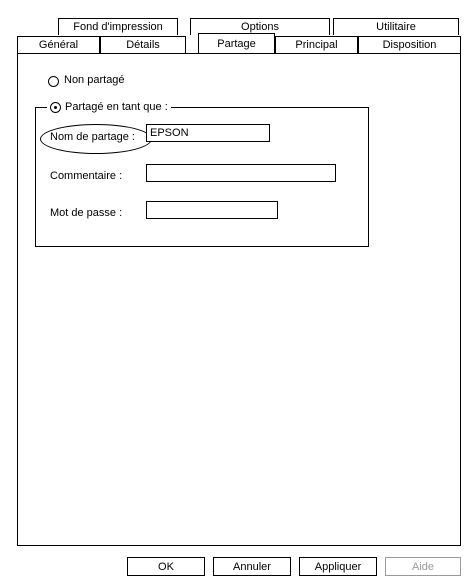 The image size is (467, 581). I want to click on shared-as-label: Partagé en tant que :, so click(116, 107).